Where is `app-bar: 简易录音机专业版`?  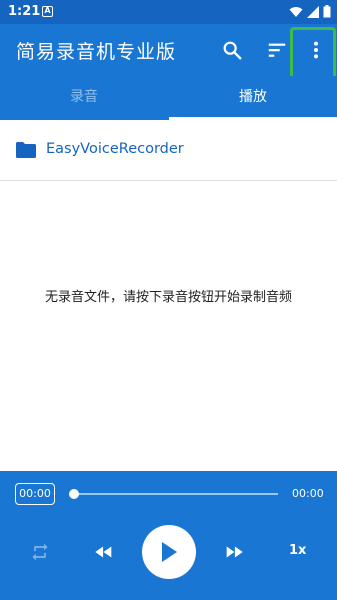 app-bar: 简易录音机专业版 is located at coordinates (168, 50).